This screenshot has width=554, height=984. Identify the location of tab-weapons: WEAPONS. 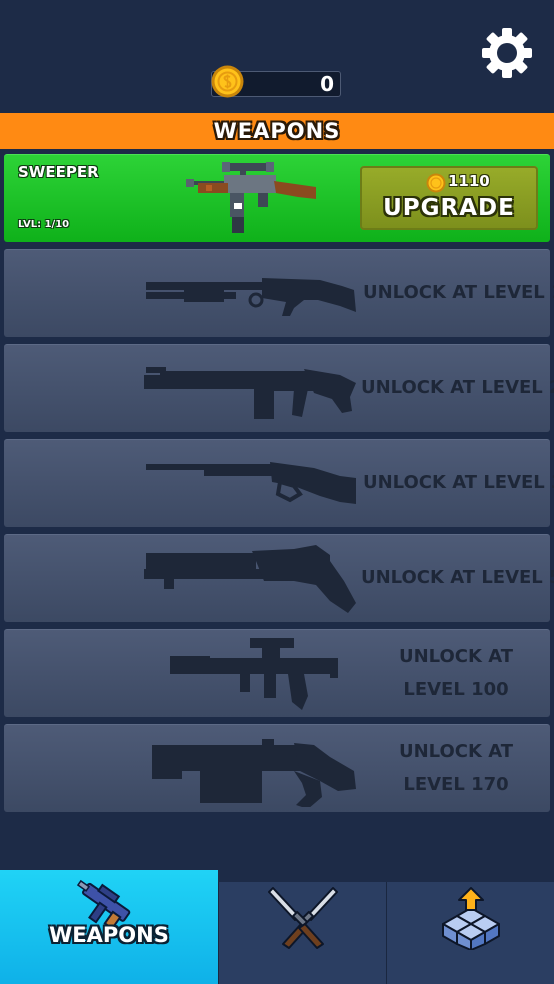
(109, 927).